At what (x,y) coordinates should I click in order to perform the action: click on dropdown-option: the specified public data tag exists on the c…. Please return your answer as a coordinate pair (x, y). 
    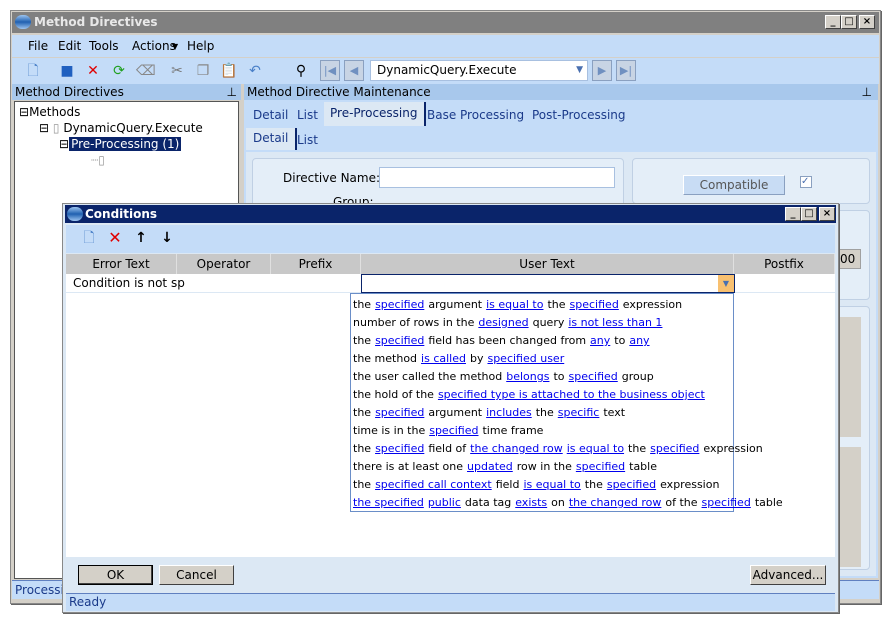
    Looking at the image, I should click on (568, 503).